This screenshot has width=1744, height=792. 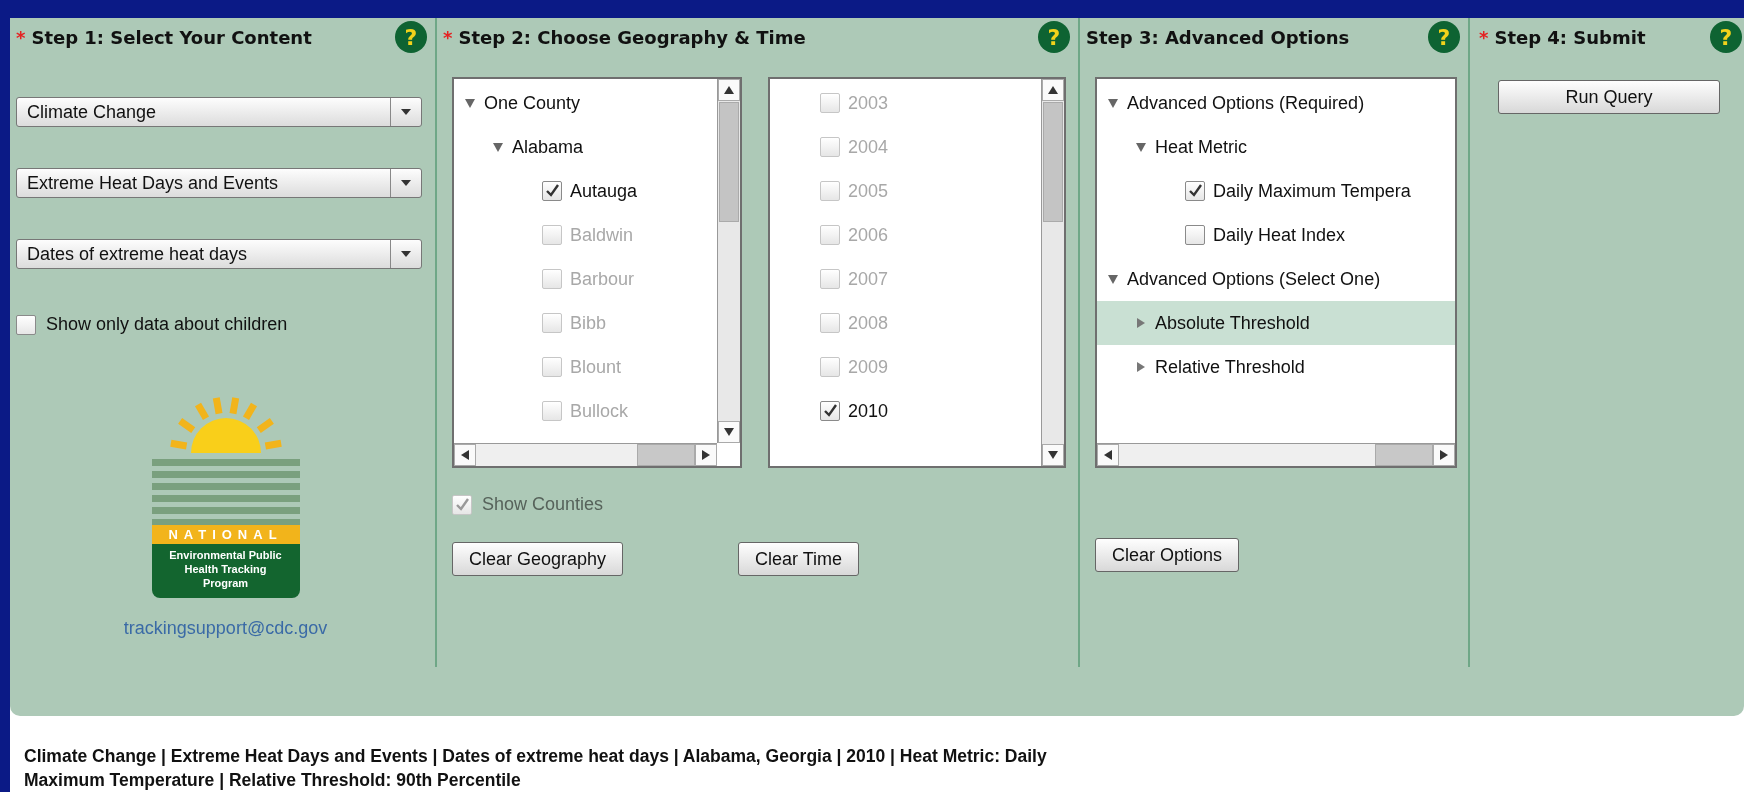 What do you see at coordinates (538, 559) in the screenshot?
I see `clear-button: Clear Geography` at bounding box center [538, 559].